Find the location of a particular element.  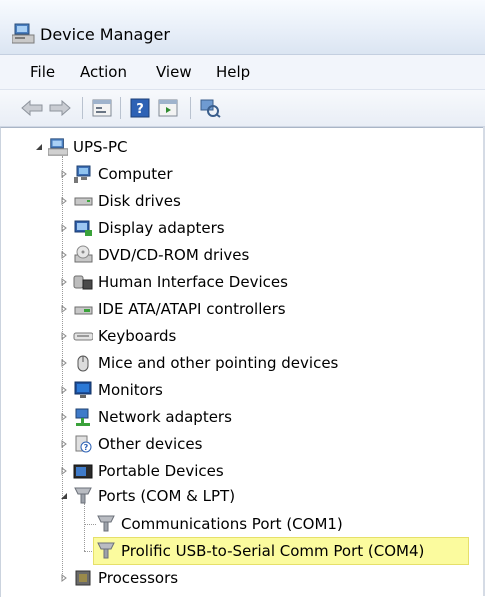

root-label: UPS-PC is located at coordinates (100, 147).